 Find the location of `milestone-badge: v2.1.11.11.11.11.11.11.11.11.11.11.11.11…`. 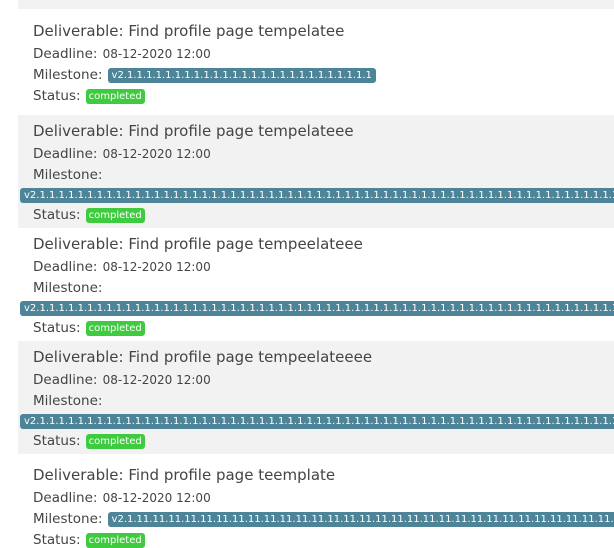

milestone-badge: v2.1.11.11.11.11.11.11.11.11.11.11.11.11… is located at coordinates (360, 519).